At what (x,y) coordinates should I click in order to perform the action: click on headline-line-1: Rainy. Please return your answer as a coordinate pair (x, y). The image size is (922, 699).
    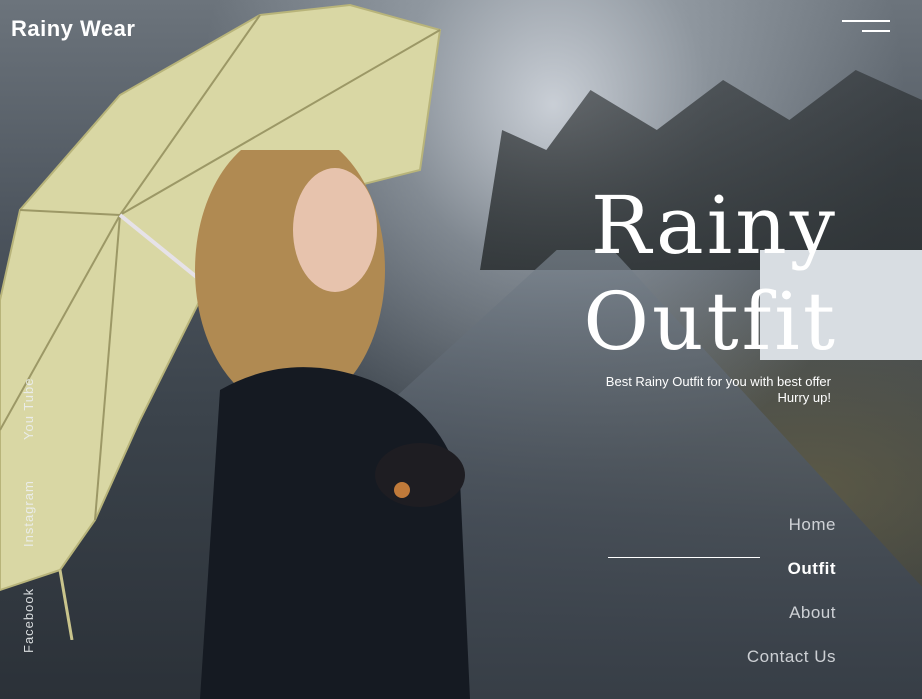
    Looking at the image, I should click on (714, 225).